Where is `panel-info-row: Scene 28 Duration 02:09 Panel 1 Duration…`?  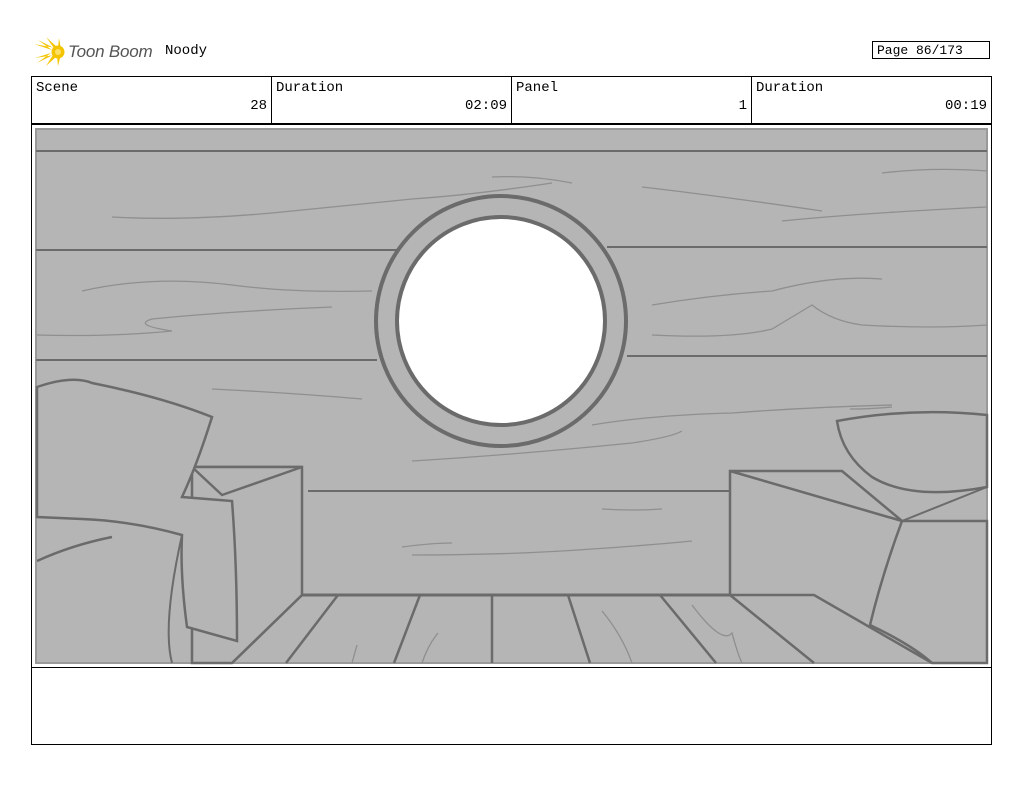
panel-info-row: Scene 28 Duration 02:09 Panel 1 Duration… is located at coordinates (511, 100).